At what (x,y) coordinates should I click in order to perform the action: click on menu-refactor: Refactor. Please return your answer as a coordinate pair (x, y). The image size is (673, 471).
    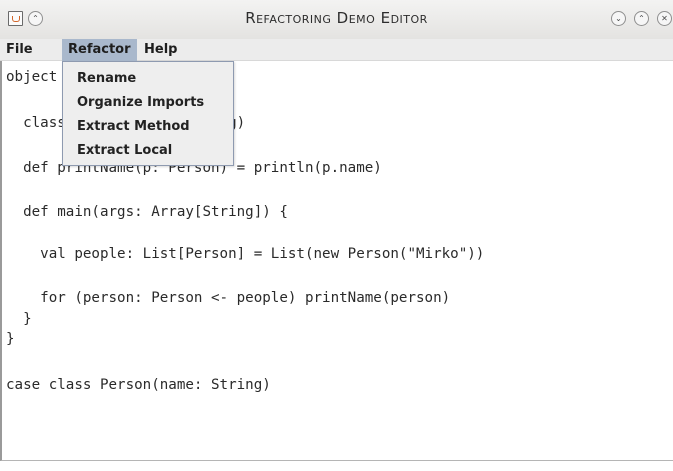
    Looking at the image, I should click on (99, 50).